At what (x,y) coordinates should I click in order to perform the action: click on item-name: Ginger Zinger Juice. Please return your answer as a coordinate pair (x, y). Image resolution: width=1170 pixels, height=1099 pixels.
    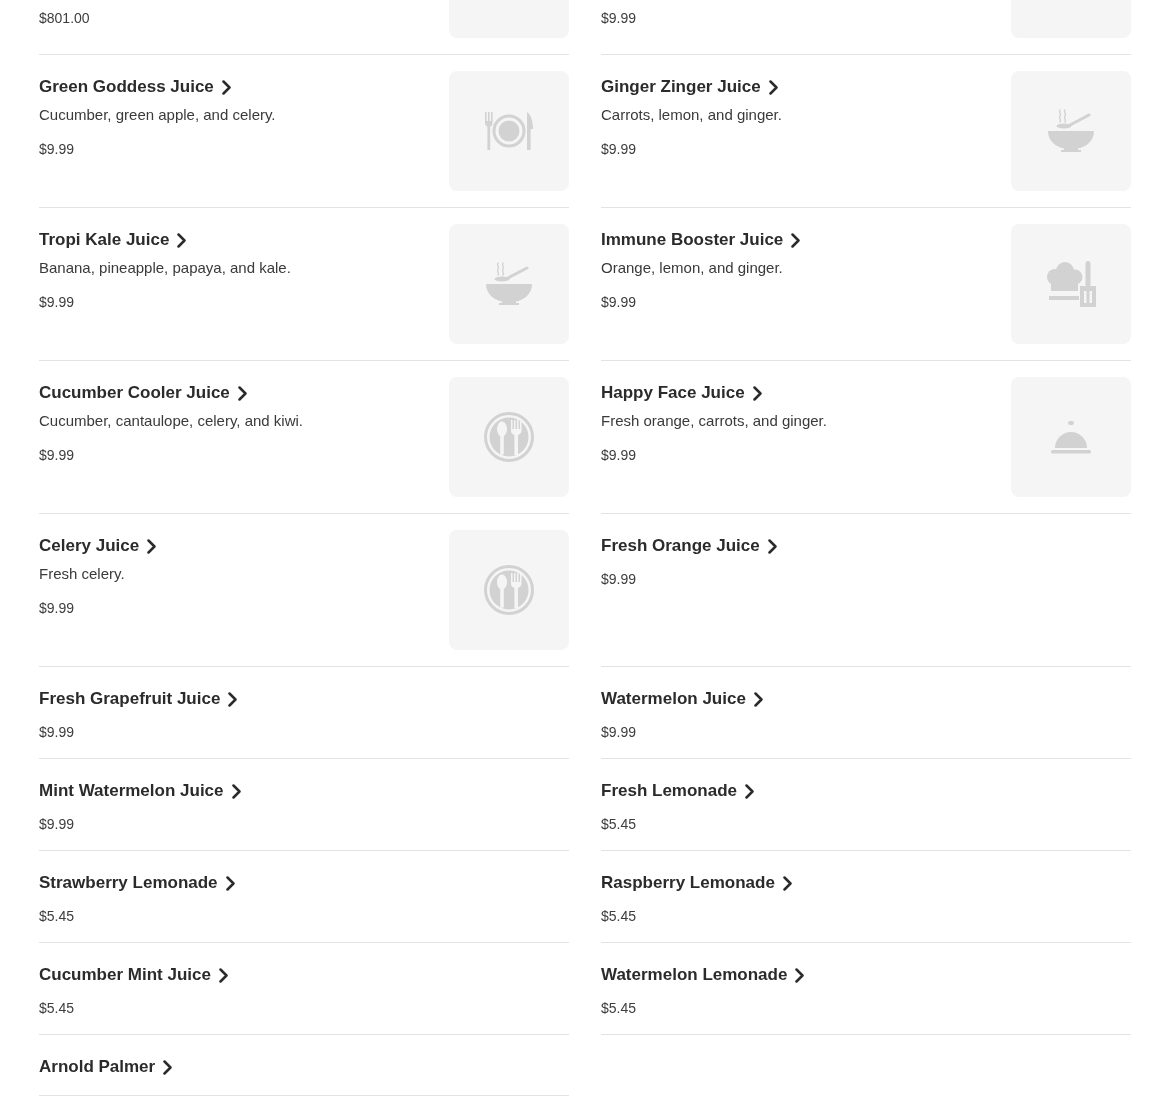
    Looking at the image, I should click on (681, 87).